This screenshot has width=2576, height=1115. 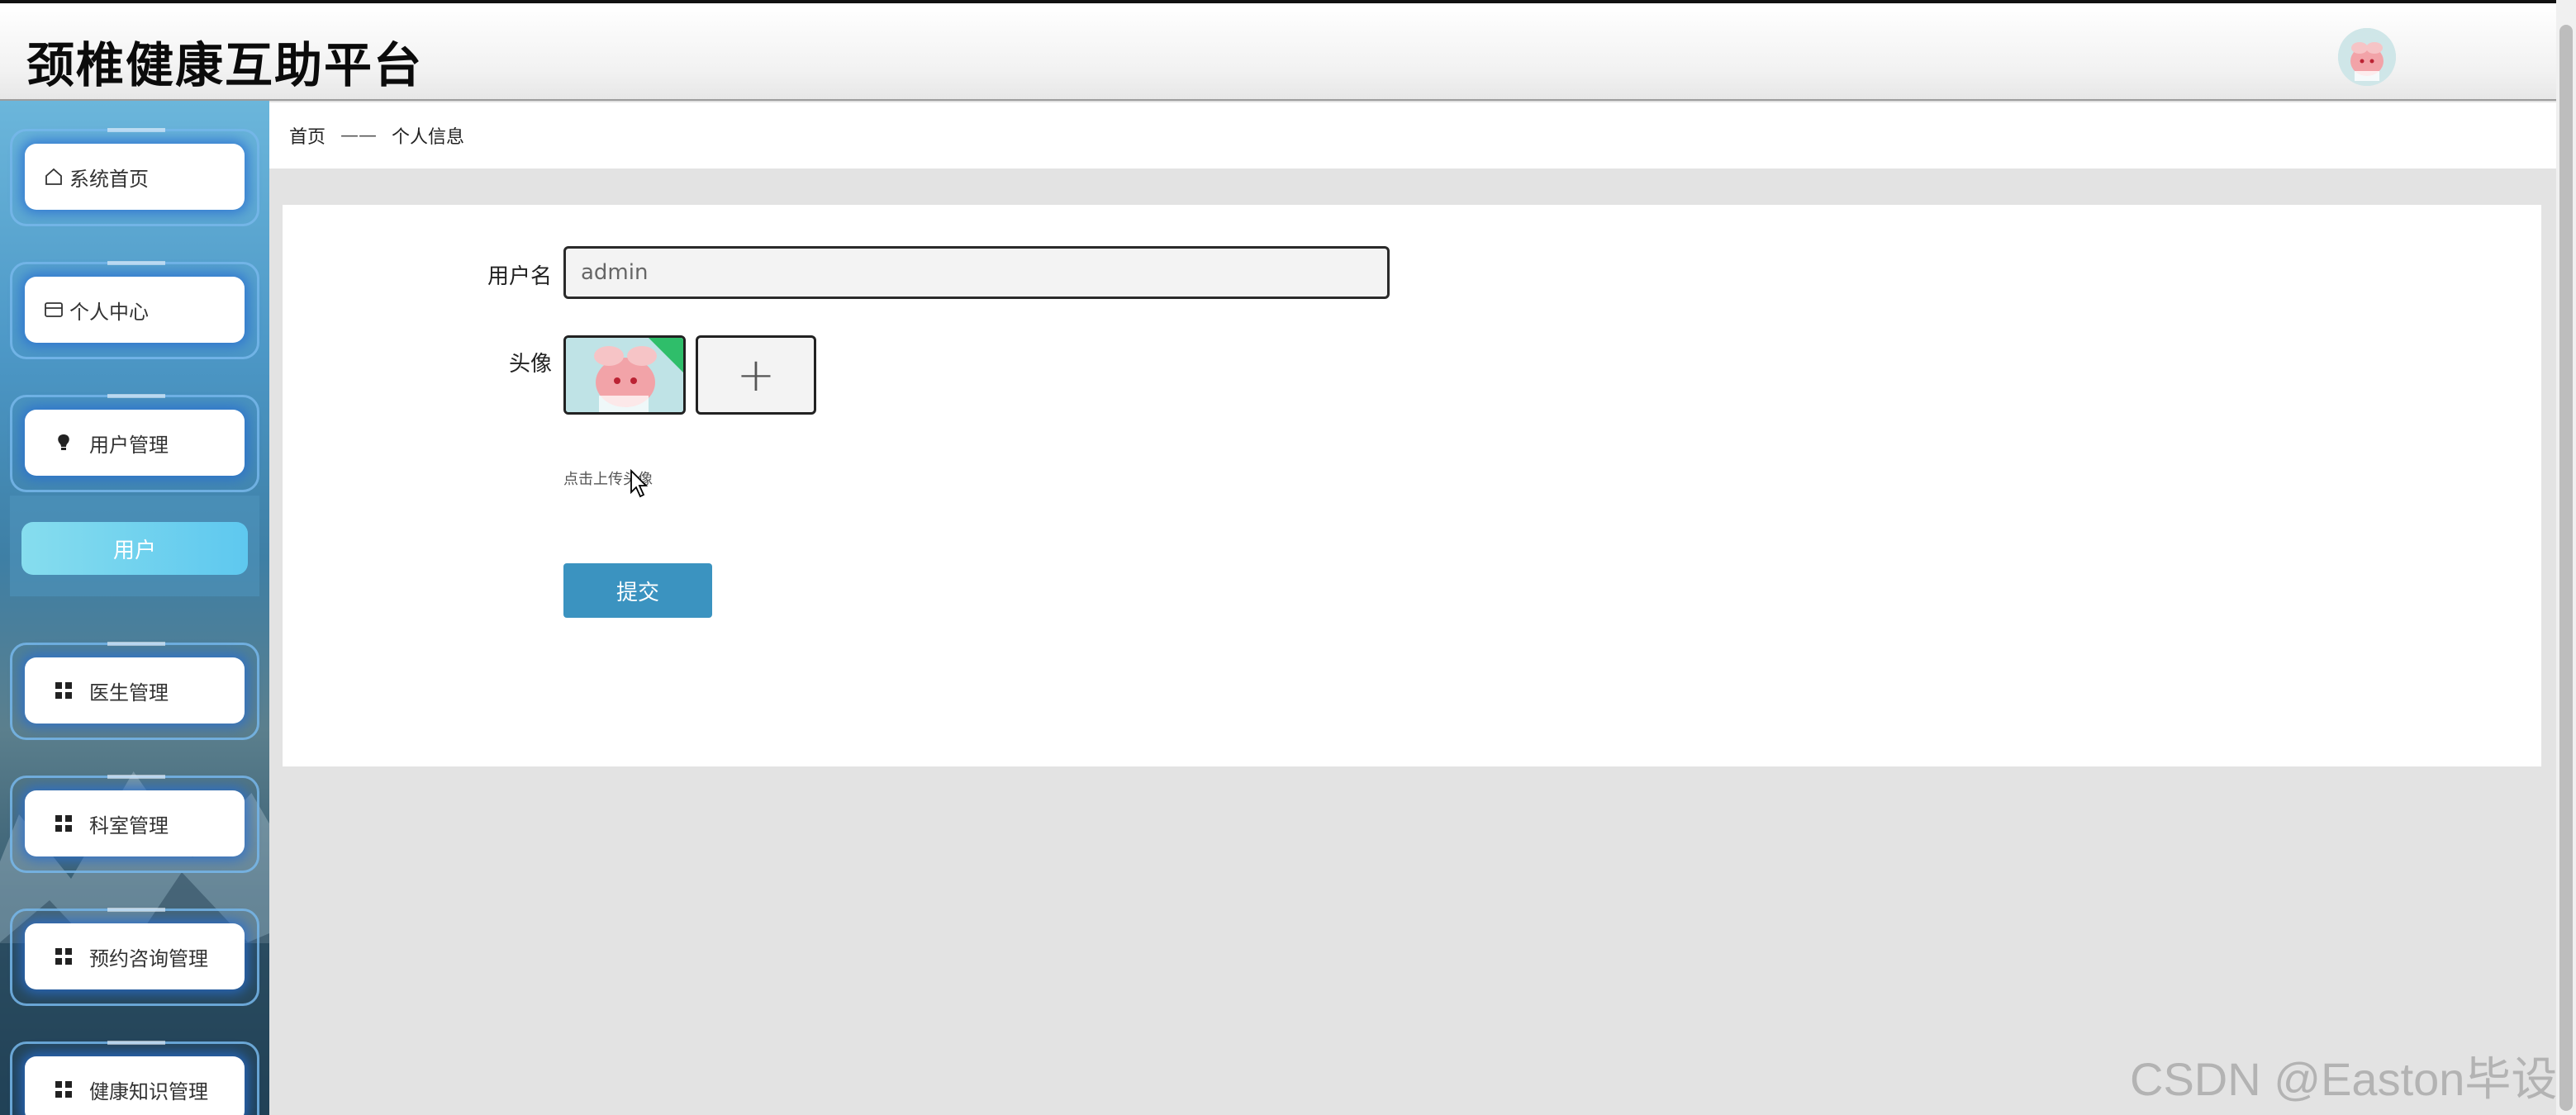 What do you see at coordinates (624, 375) in the screenshot?
I see `avatar-preview` at bounding box center [624, 375].